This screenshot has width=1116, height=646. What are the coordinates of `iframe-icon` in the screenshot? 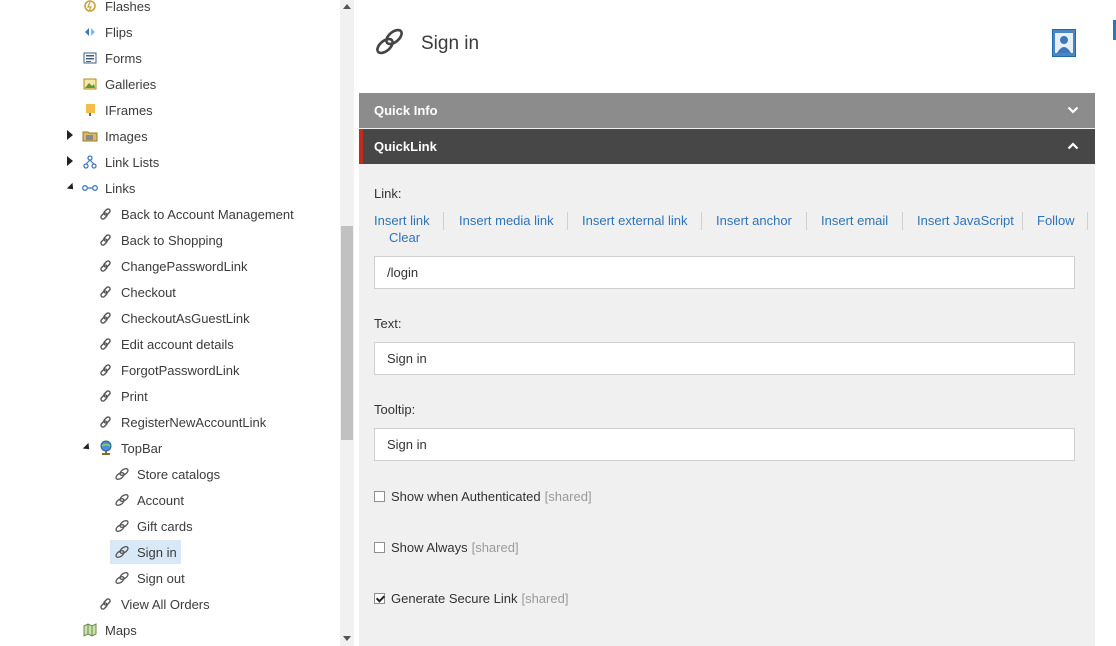 It's located at (90, 110).